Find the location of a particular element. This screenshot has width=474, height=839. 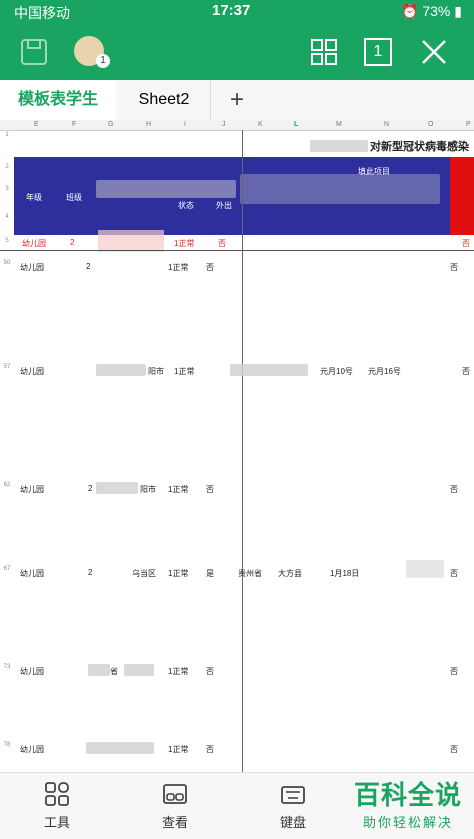

watermark-subtitle: 助你轻松解决 is located at coordinates (407, 822).